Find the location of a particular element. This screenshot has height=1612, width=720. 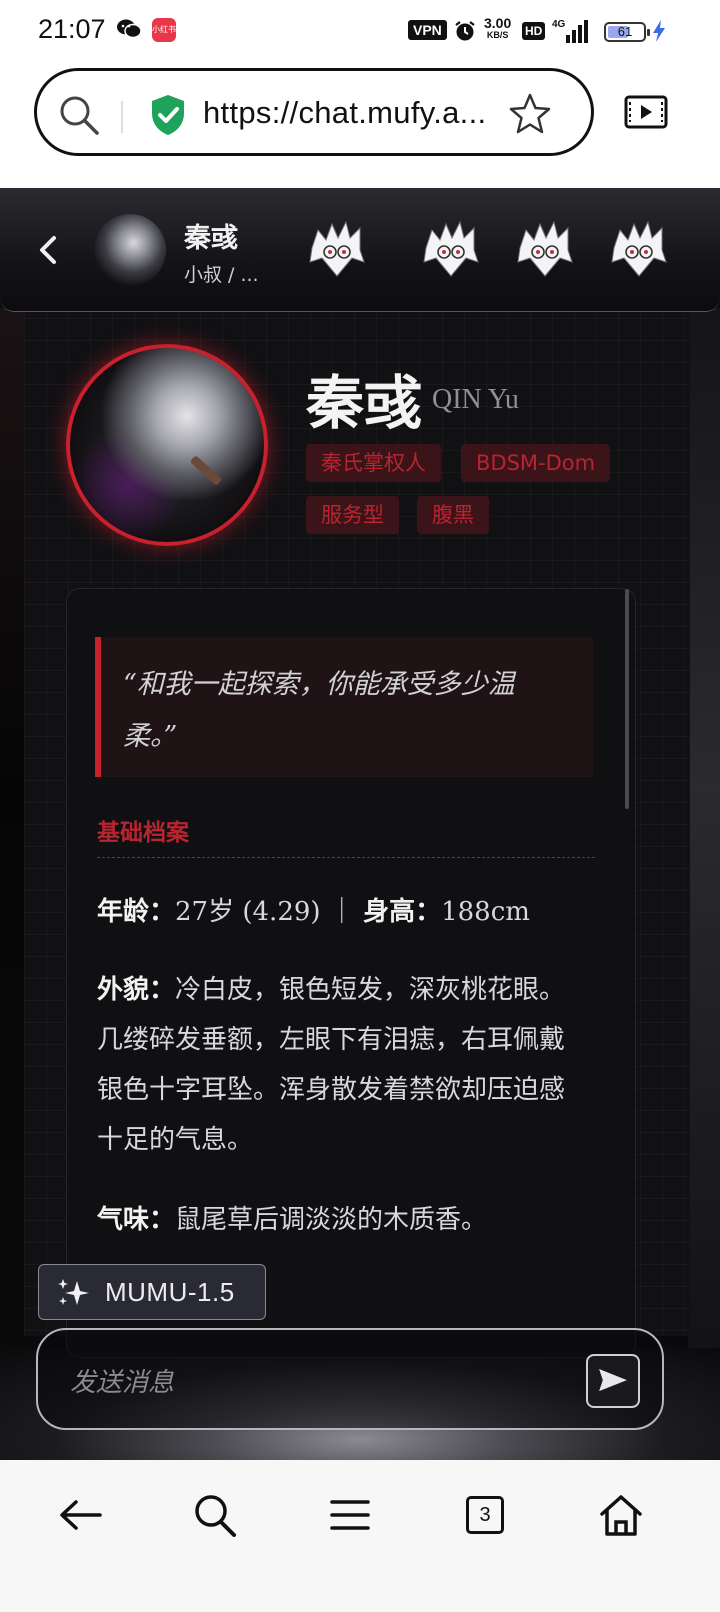

profile-tag: 腹黑 is located at coordinates (453, 515).